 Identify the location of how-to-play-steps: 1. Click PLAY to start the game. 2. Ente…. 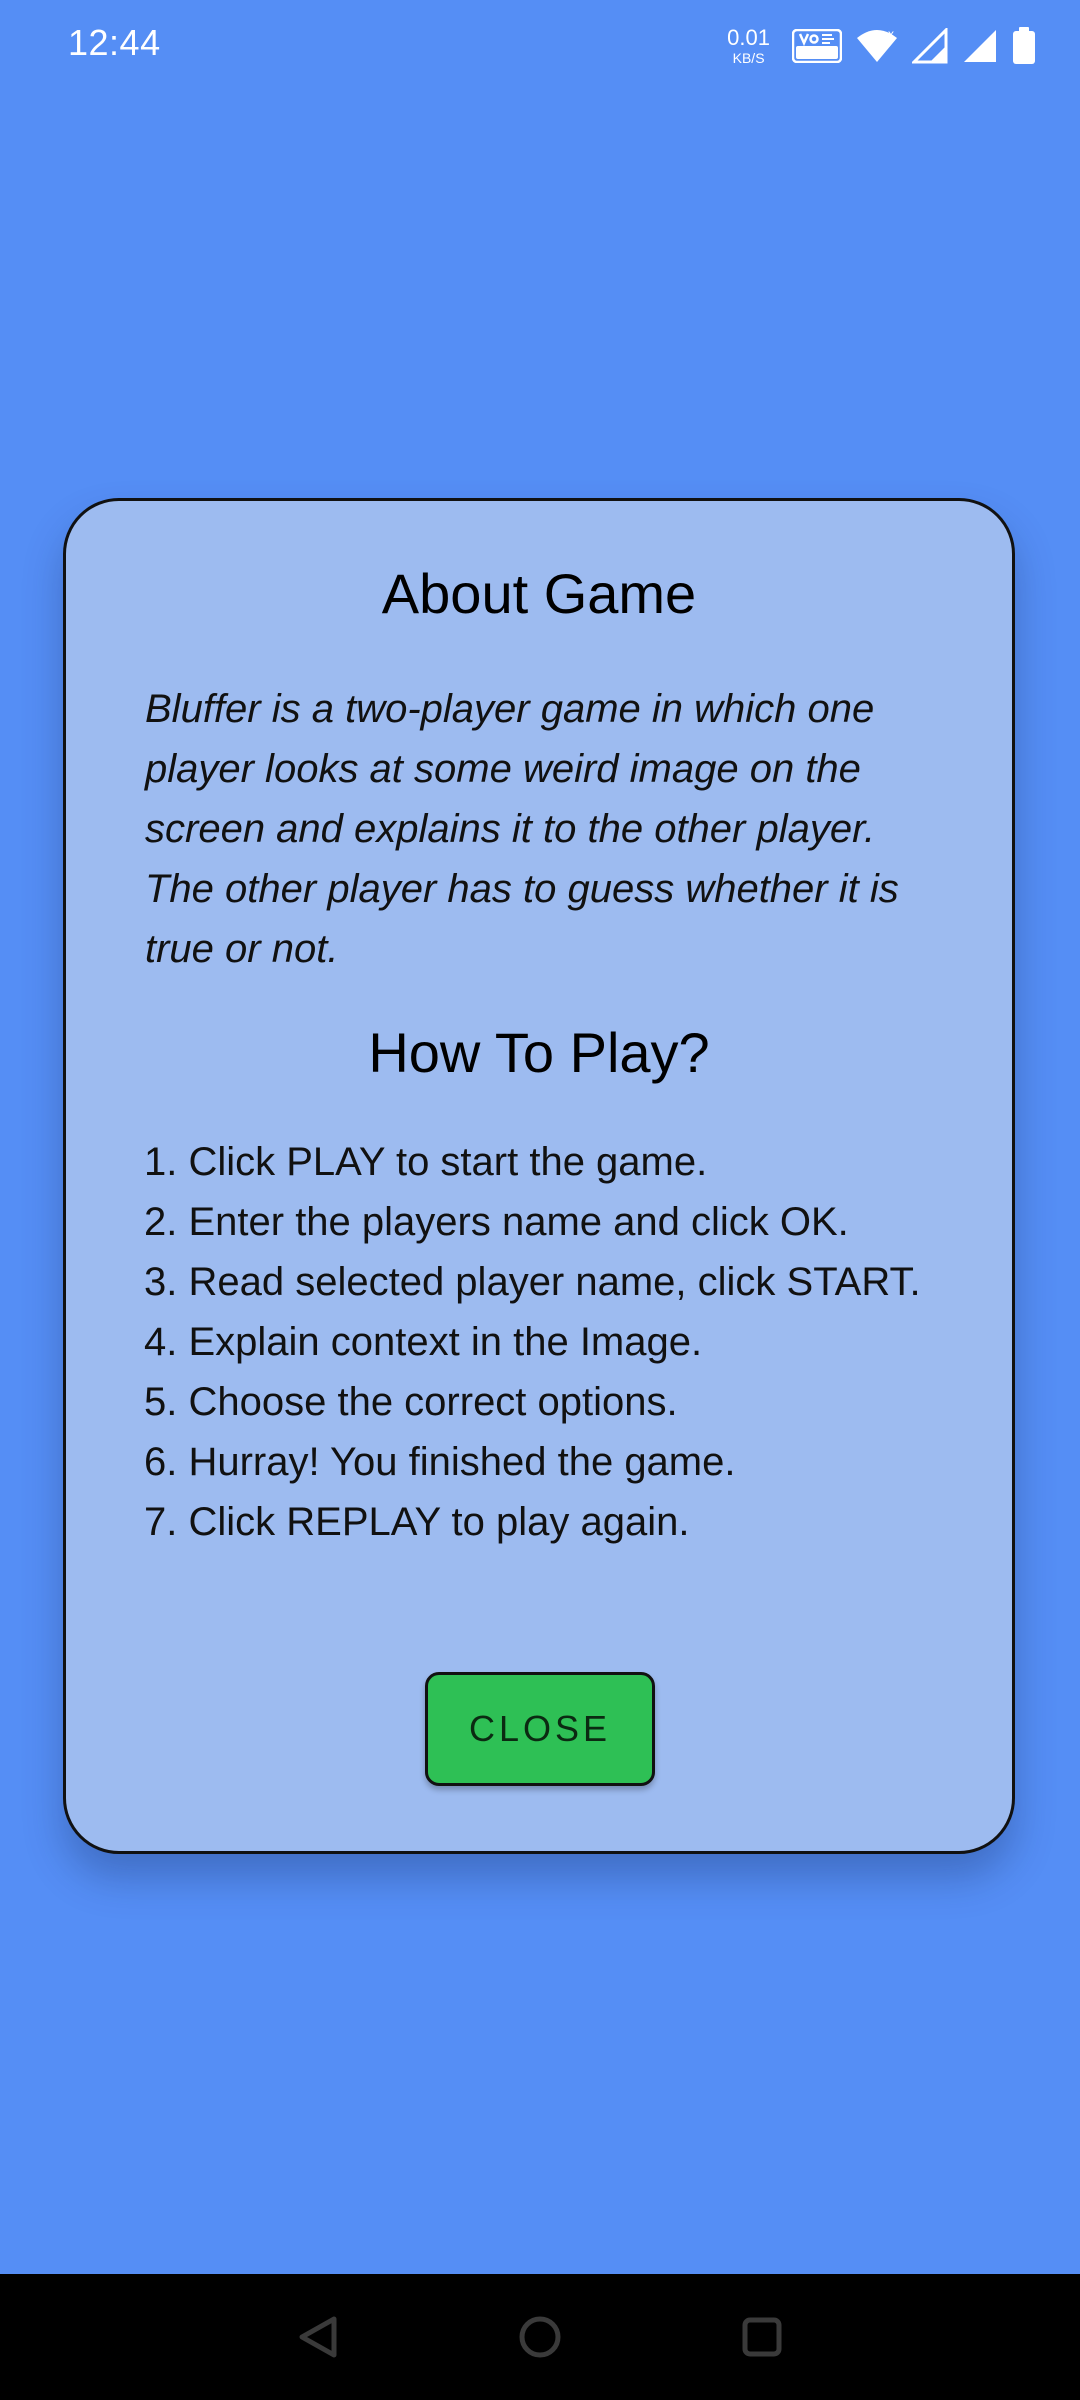
(549, 1342).